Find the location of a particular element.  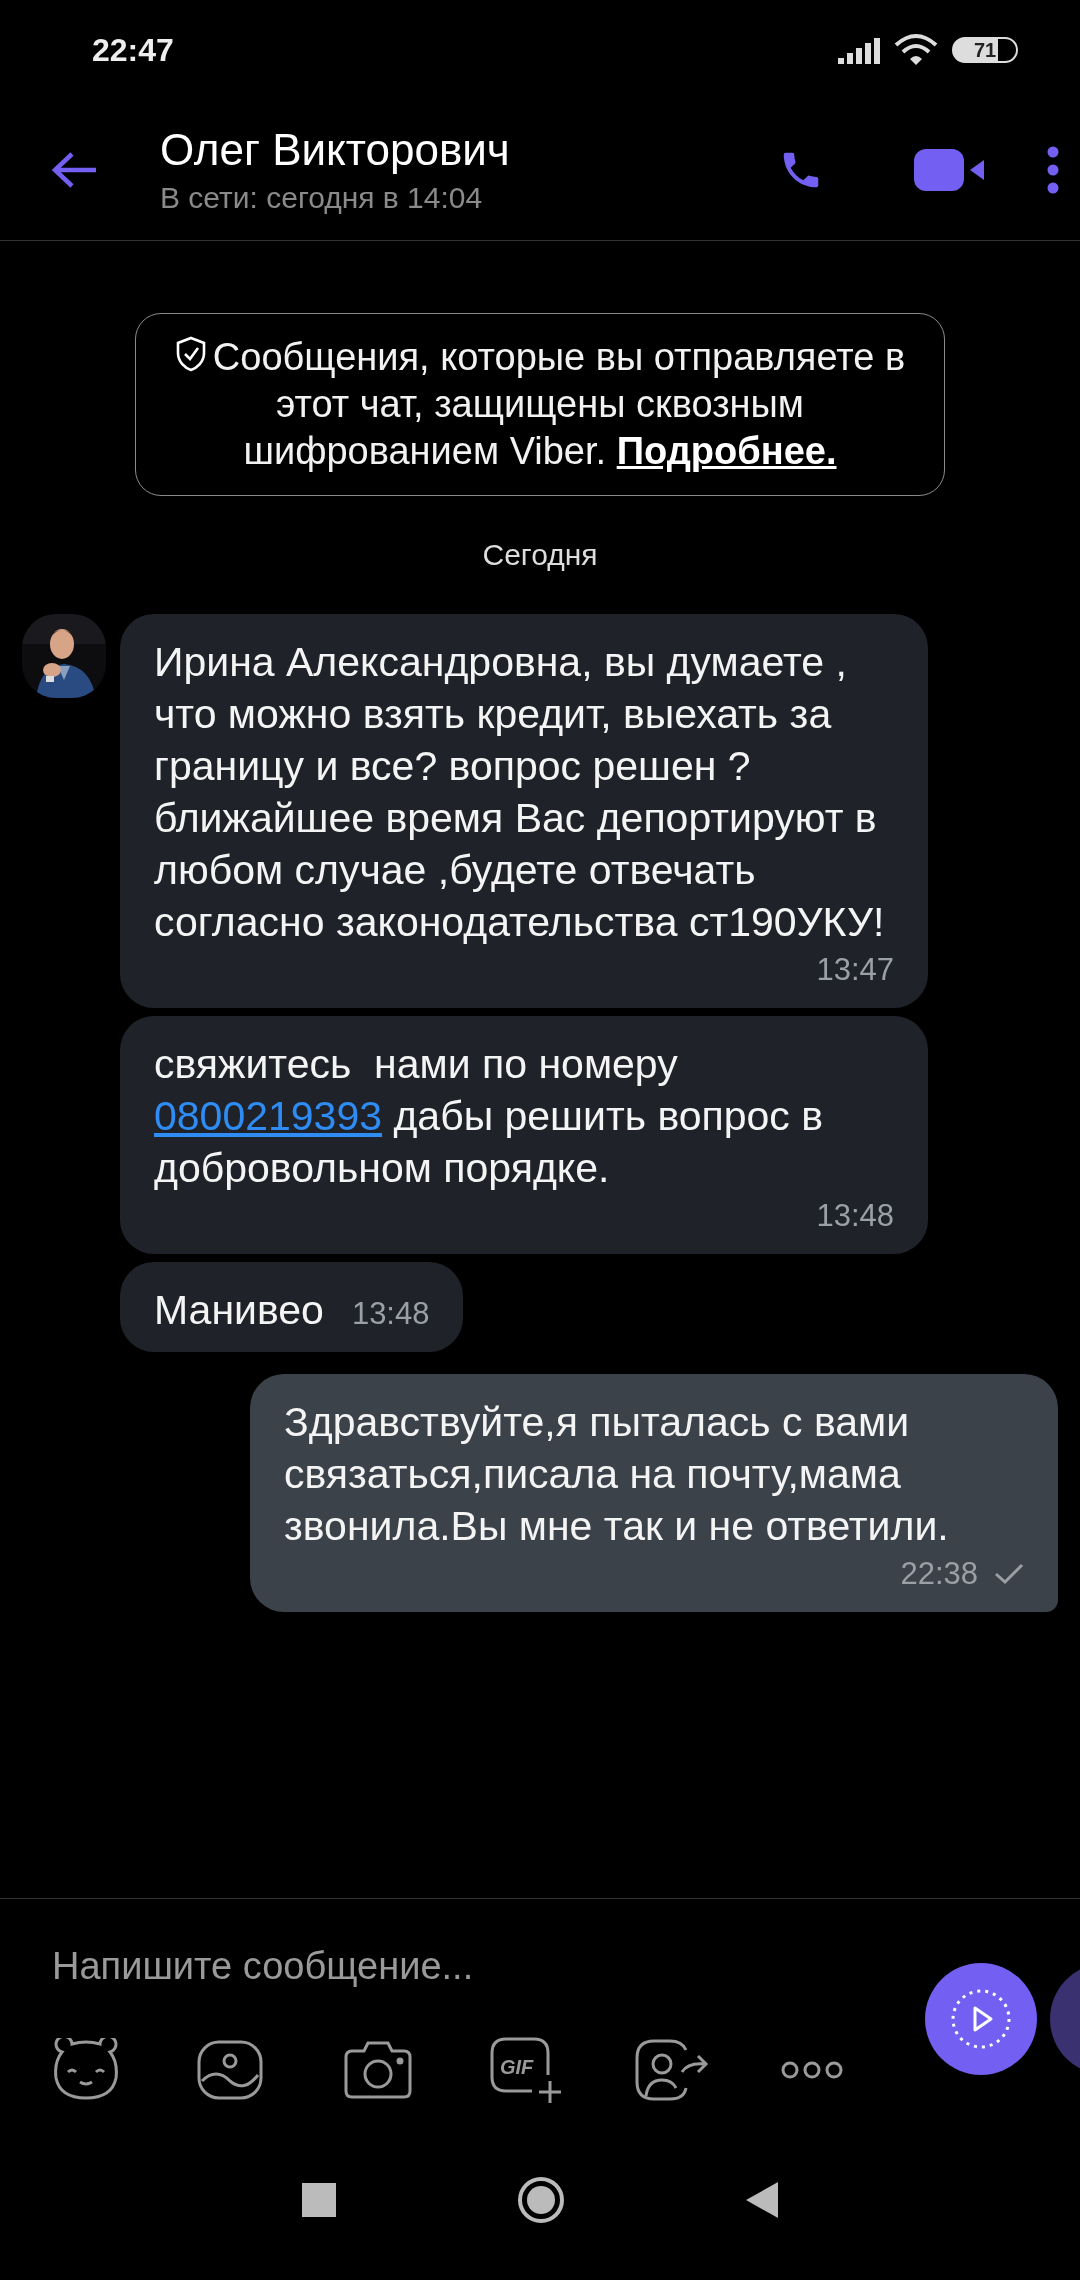

play-circle-icon is located at coordinates (981, 2019).